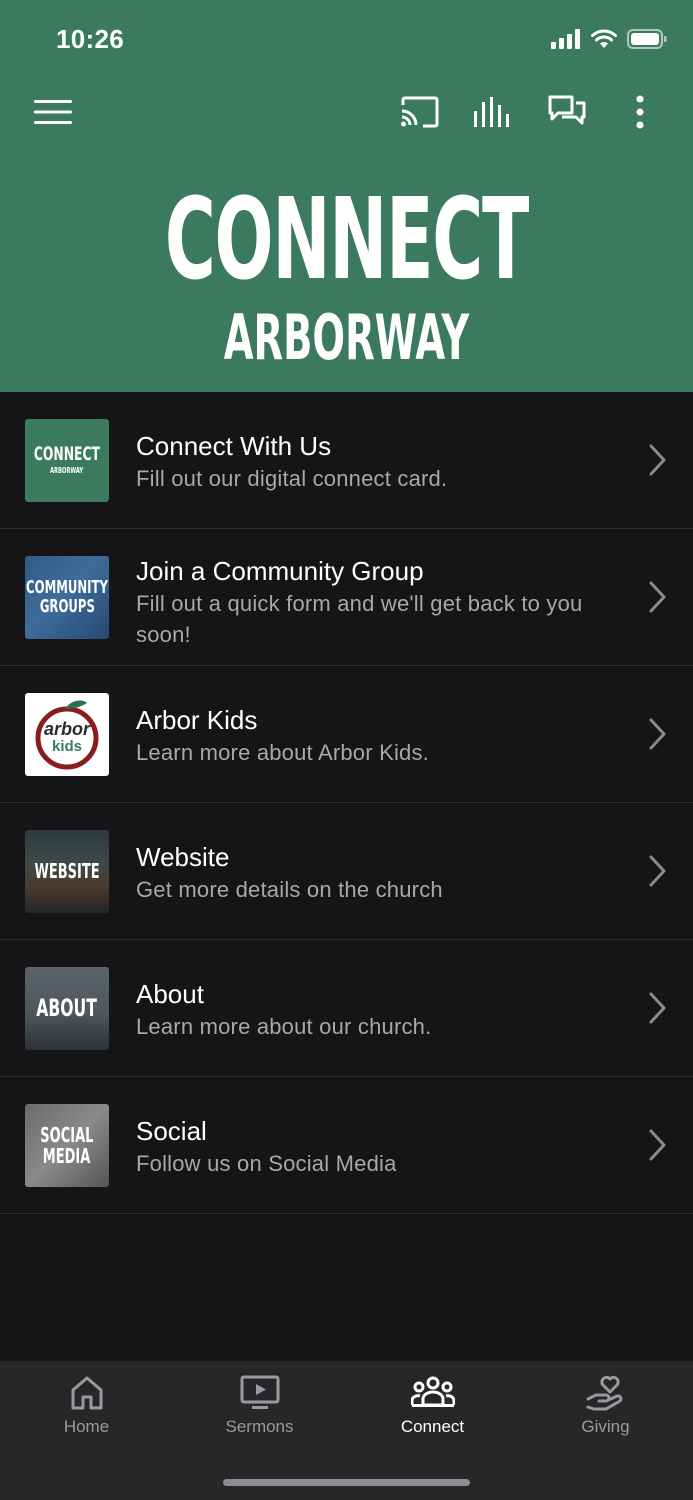 The image size is (693, 1500). What do you see at coordinates (605, 1415) in the screenshot?
I see `tab-giving: Giving` at bounding box center [605, 1415].